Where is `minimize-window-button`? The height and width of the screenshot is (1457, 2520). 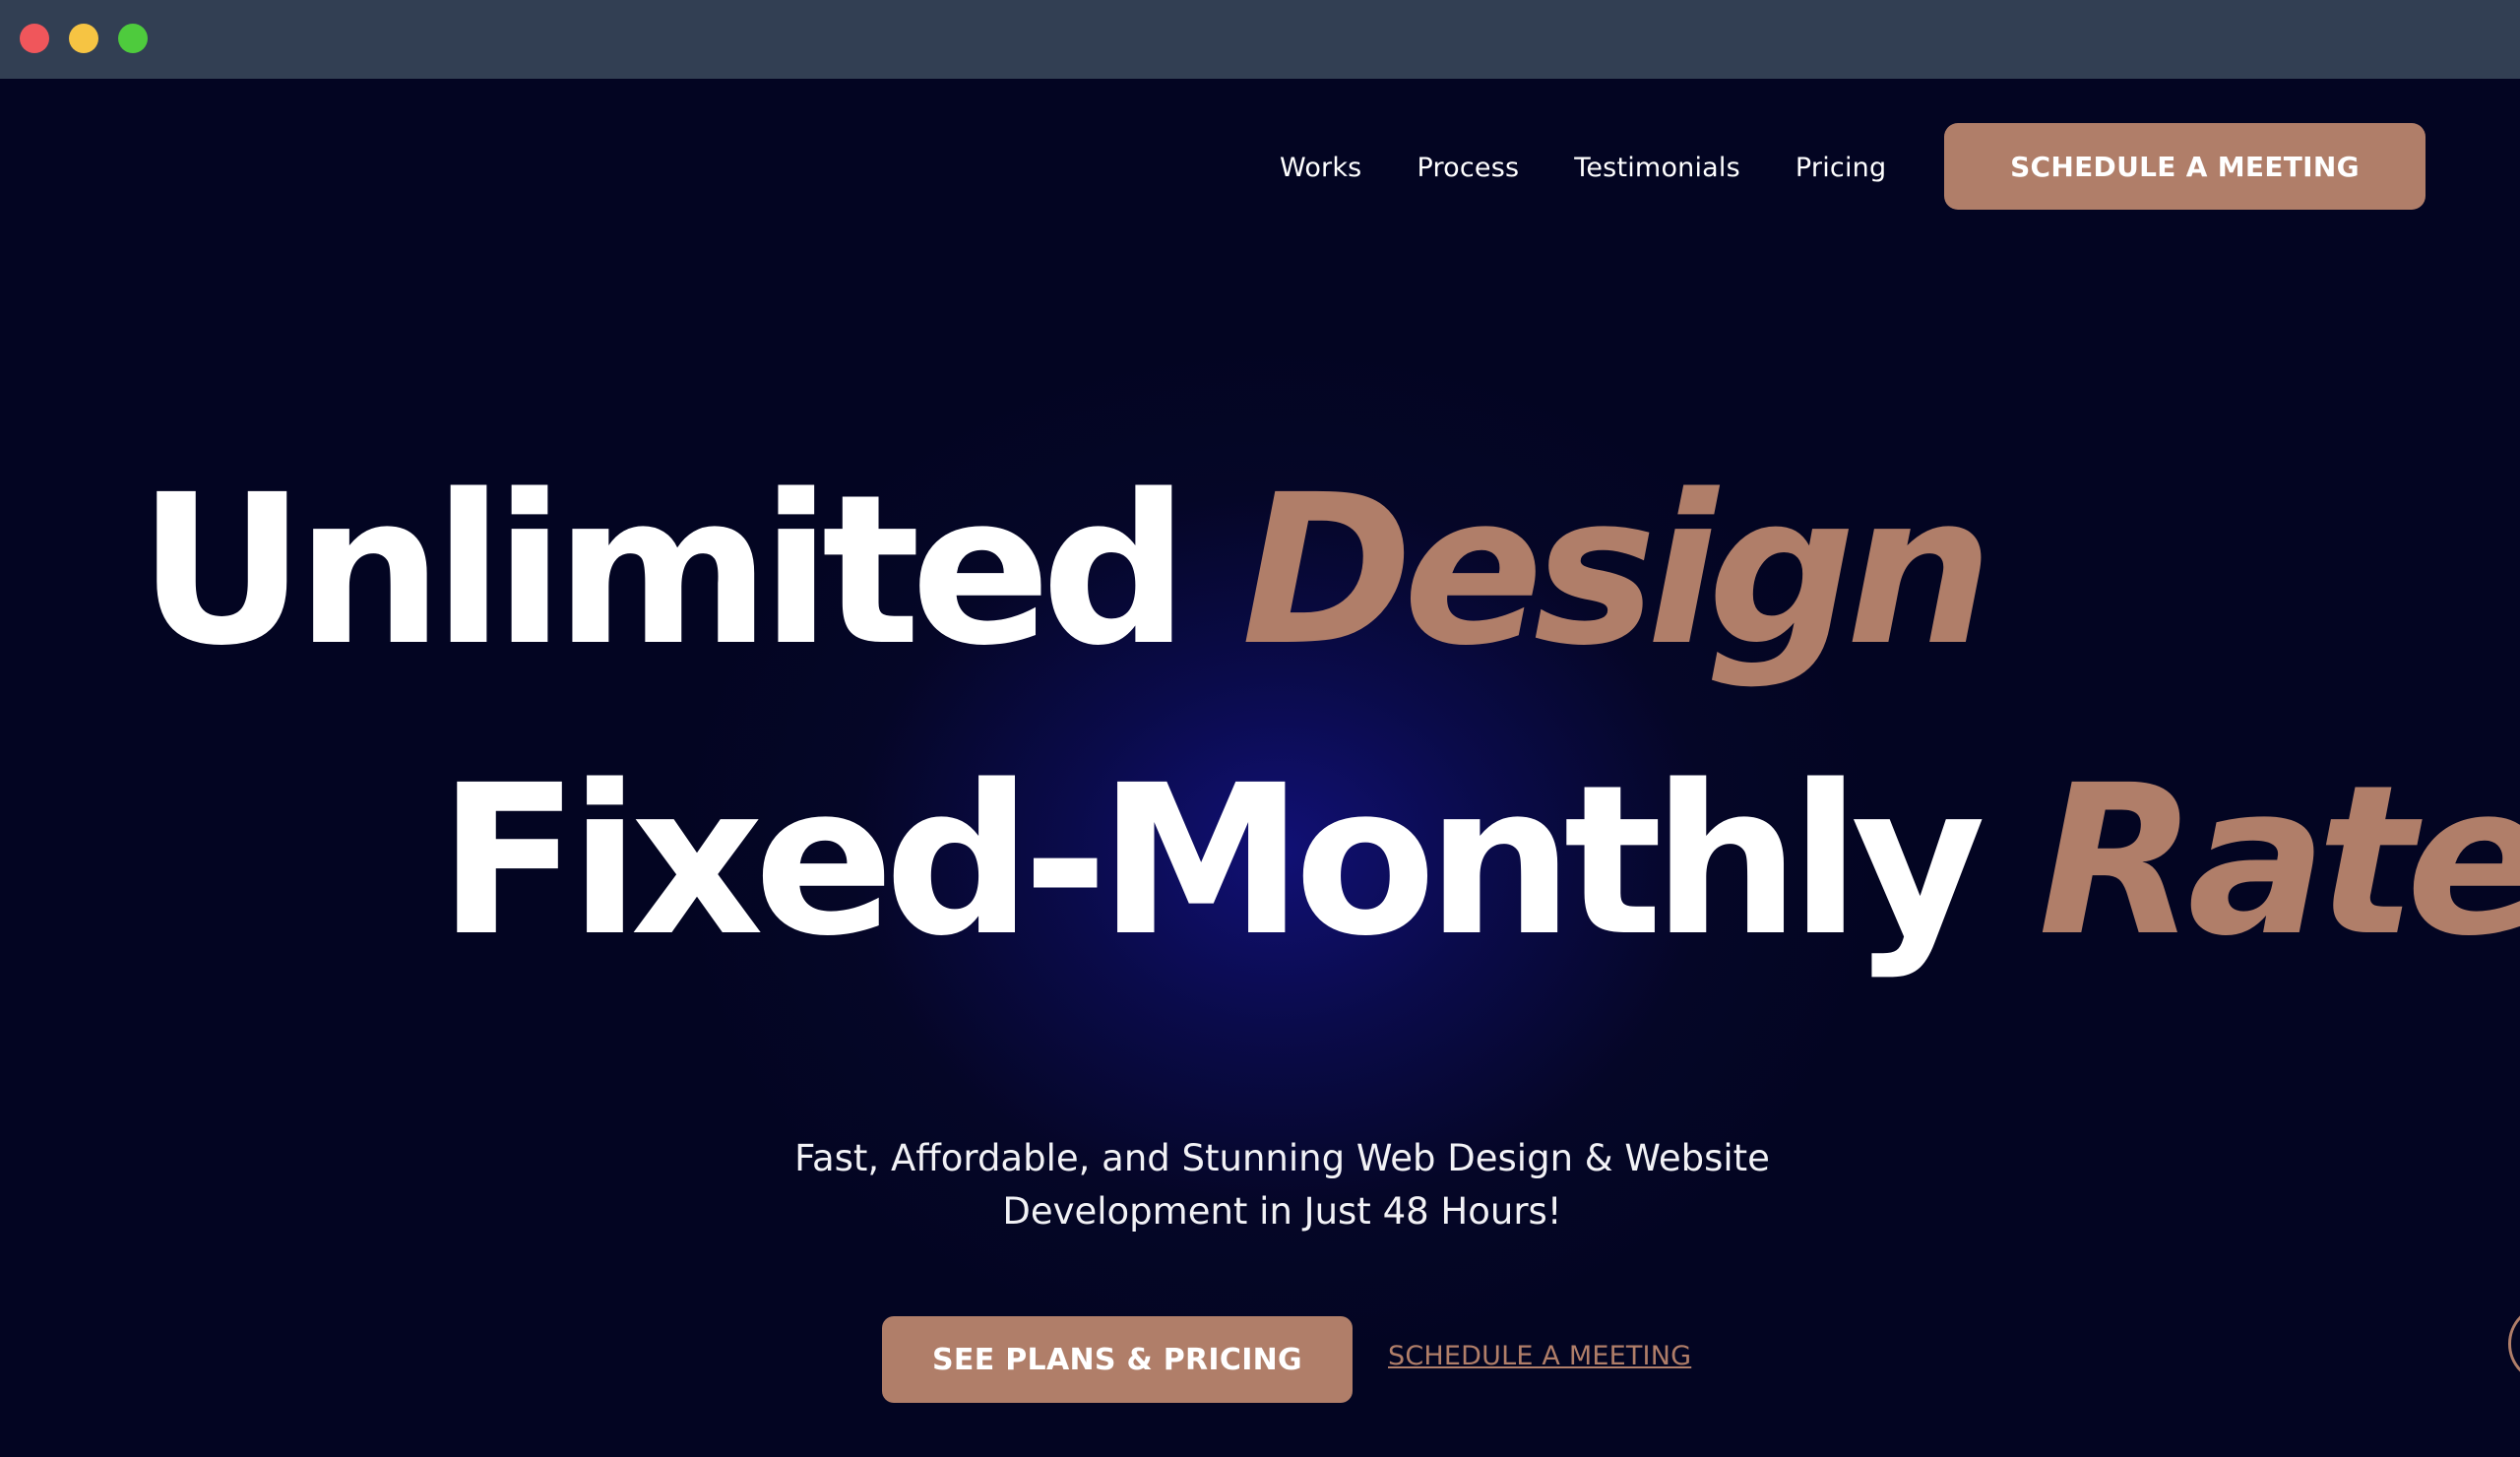
minimize-window-button is located at coordinates (83, 38).